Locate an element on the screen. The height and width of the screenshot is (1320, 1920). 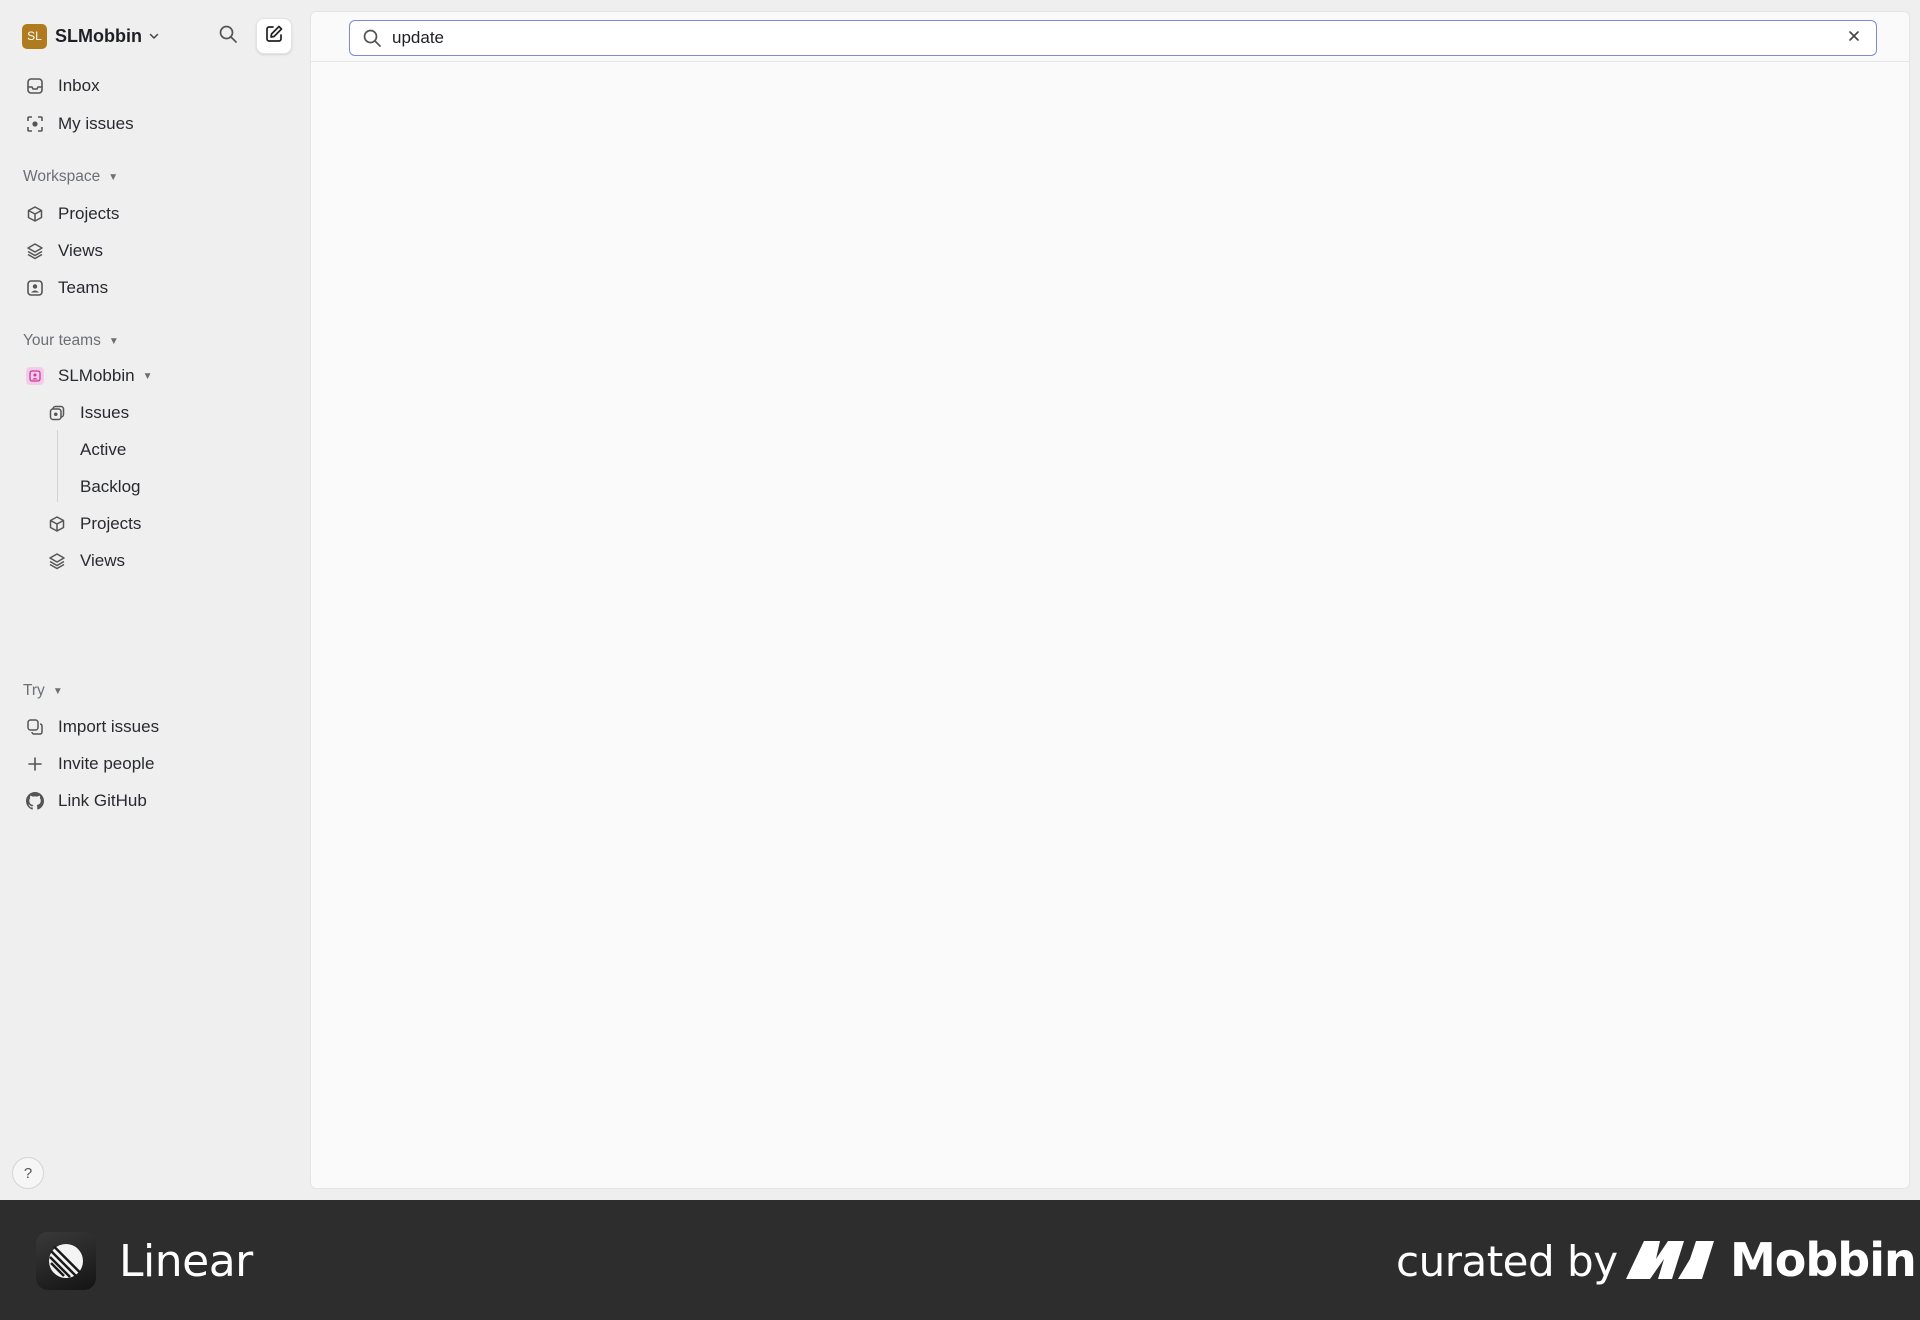
sidebar-item-label: Issues is located at coordinates (105, 412).